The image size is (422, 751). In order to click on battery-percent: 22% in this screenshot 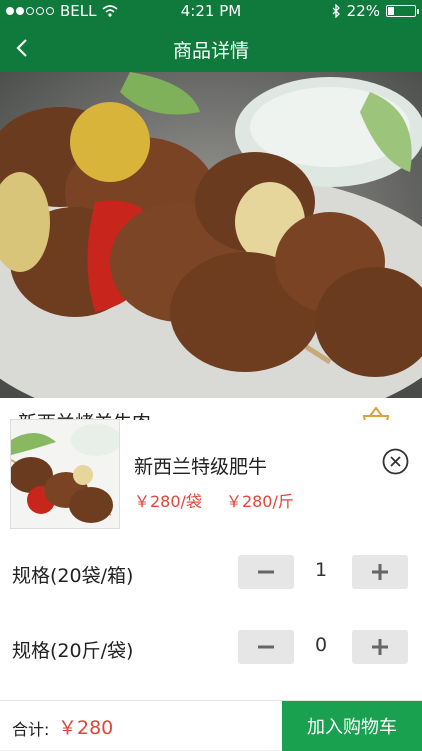, I will do `click(363, 11)`.